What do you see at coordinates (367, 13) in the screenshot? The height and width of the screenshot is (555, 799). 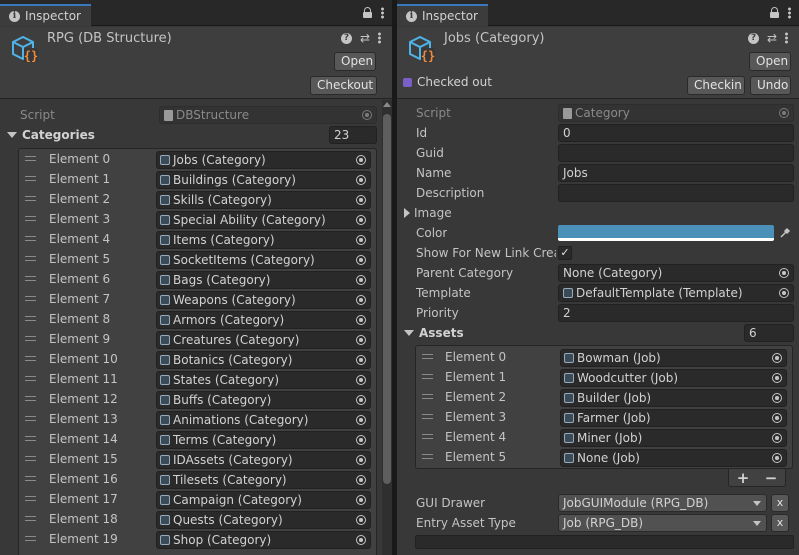 I see `lock-icon` at bounding box center [367, 13].